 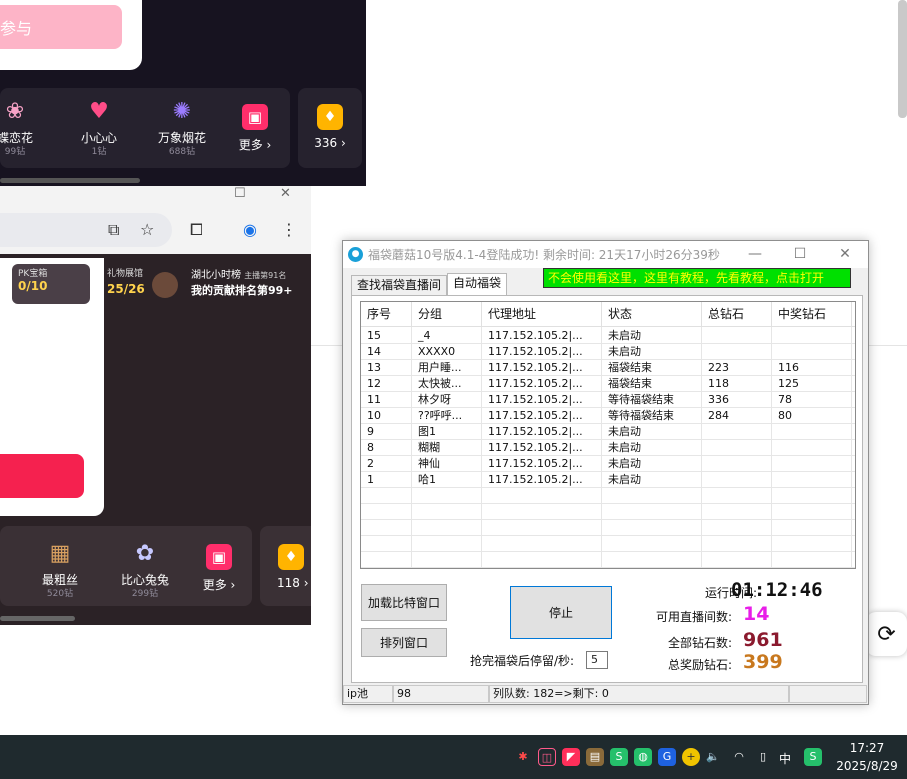 What do you see at coordinates (571, 757) in the screenshot?
I see `app-red-icon: ◤` at bounding box center [571, 757].